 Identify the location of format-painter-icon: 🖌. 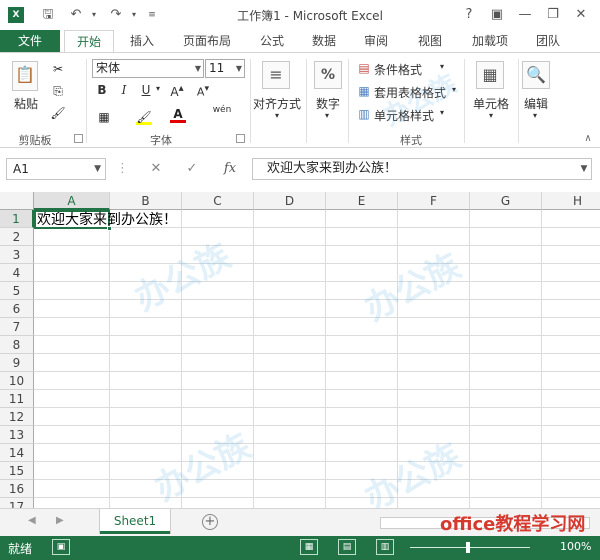
(58, 113).